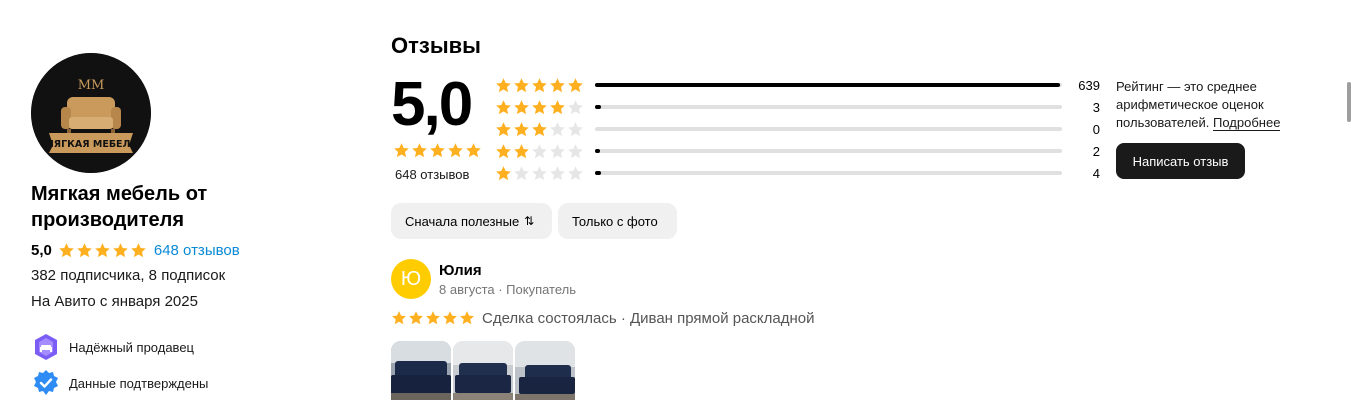 This screenshot has height=400, width=1351. Describe the element at coordinates (90, 144) in the screenshot. I see `svg-text: МЯГКАЯ МЕБЕЛЬ` at that location.